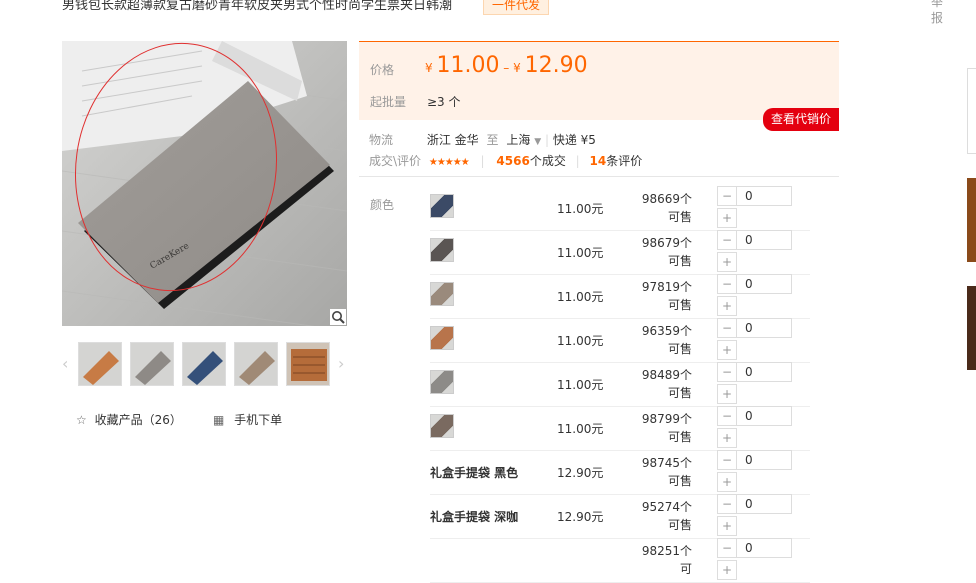 The image size is (976, 583). I want to click on variant-row: 11.00元 98489个可售 −0 +, so click(620, 384).